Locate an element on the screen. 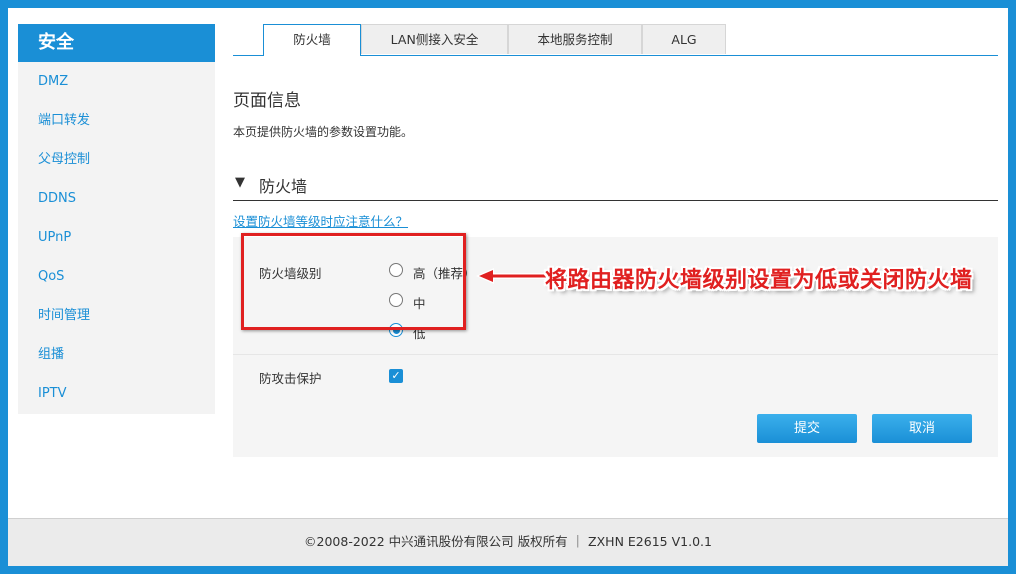  tab-firewall: 防火墙 is located at coordinates (312, 40).